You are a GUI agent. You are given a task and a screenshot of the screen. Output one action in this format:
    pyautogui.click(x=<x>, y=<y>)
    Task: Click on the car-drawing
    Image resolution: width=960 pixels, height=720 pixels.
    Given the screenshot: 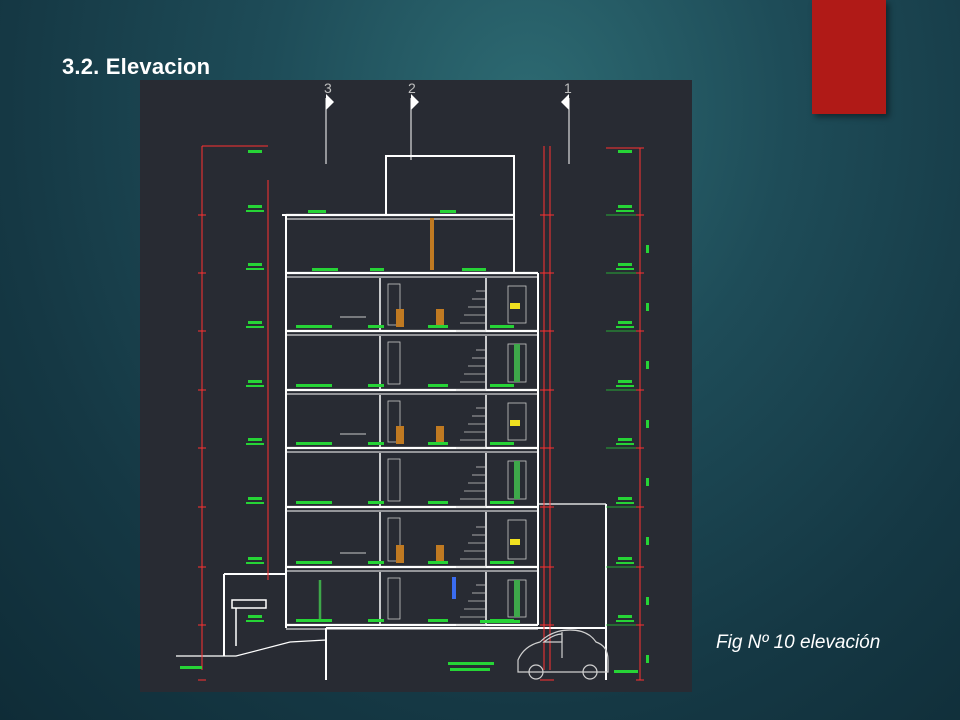 What is the action you would take?
    pyautogui.click(x=563, y=654)
    